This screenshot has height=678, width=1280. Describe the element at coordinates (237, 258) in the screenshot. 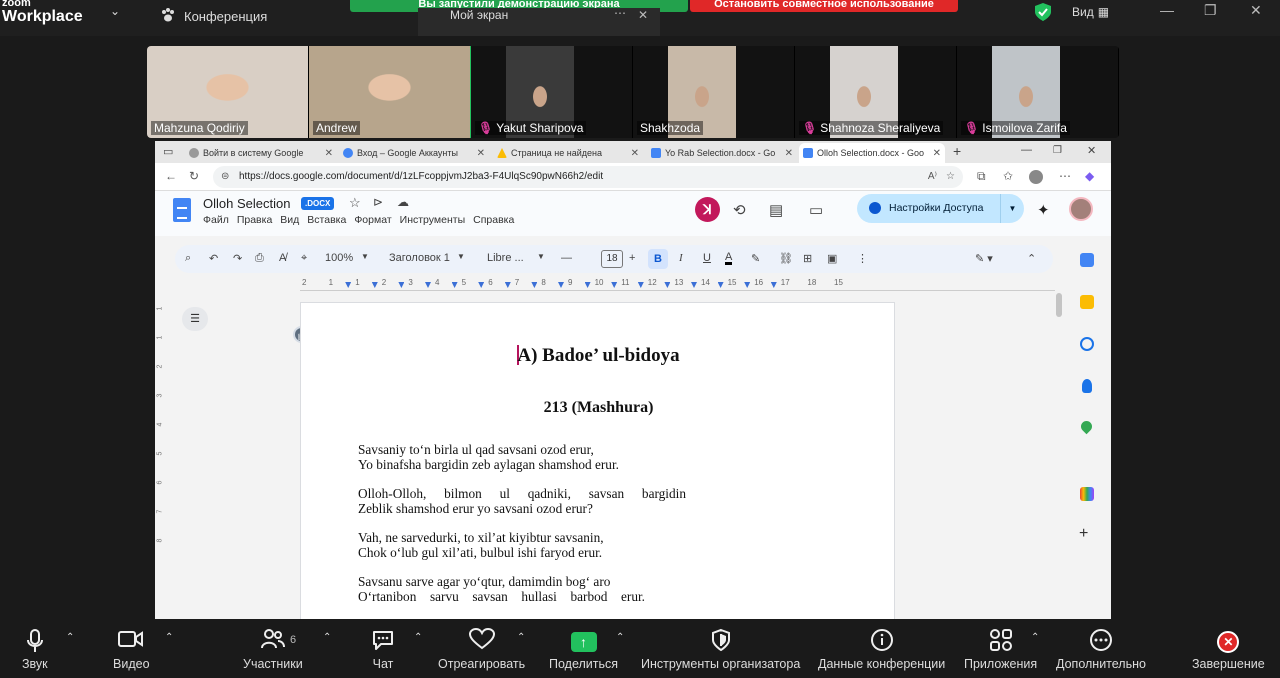

I see `redo-icon: ↷` at that location.